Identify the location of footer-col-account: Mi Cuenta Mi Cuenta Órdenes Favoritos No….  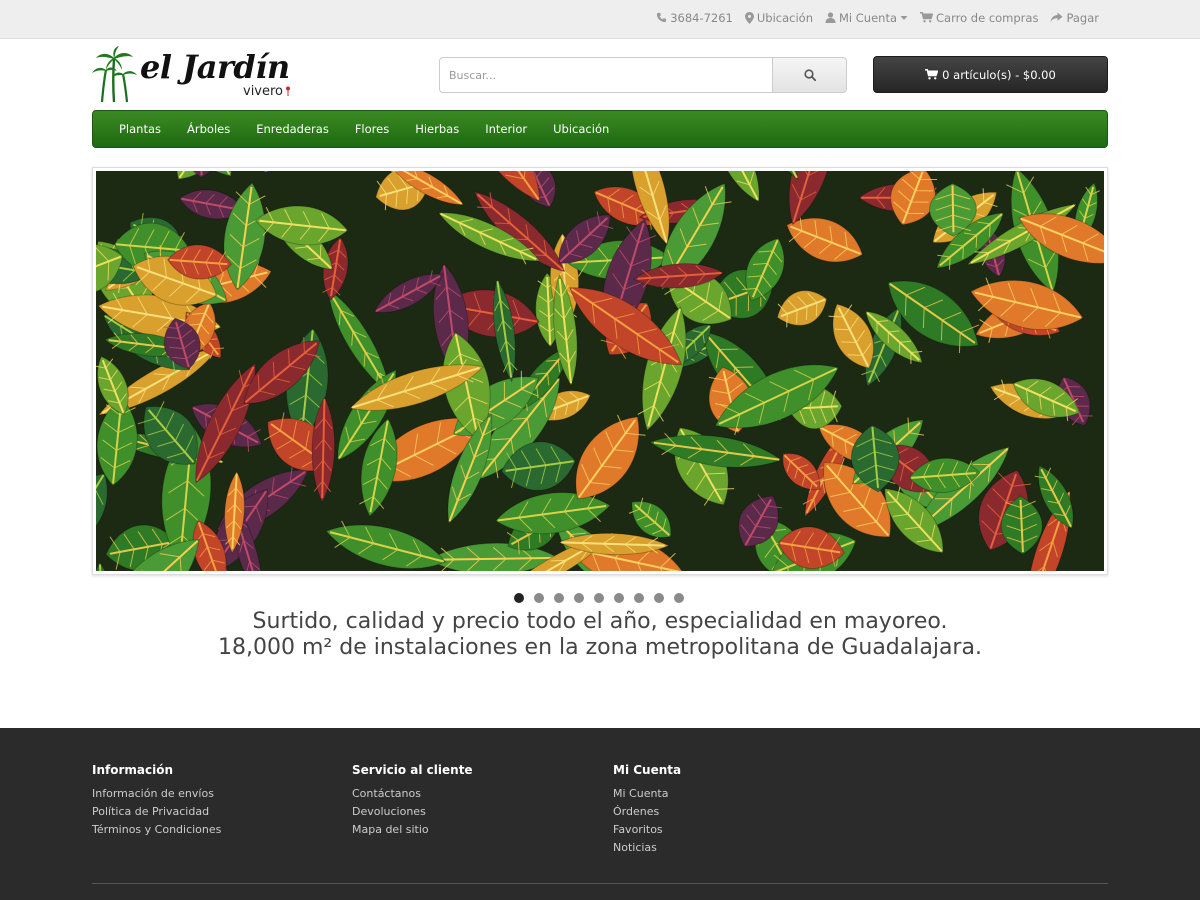
(647, 810).